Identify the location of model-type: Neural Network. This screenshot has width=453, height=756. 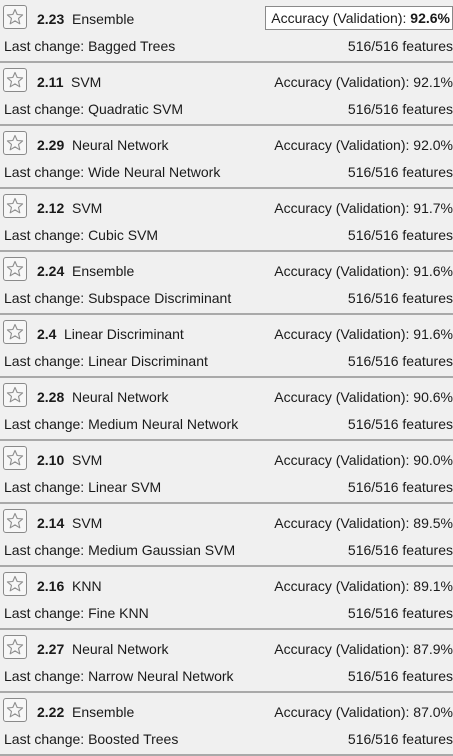
(120, 649).